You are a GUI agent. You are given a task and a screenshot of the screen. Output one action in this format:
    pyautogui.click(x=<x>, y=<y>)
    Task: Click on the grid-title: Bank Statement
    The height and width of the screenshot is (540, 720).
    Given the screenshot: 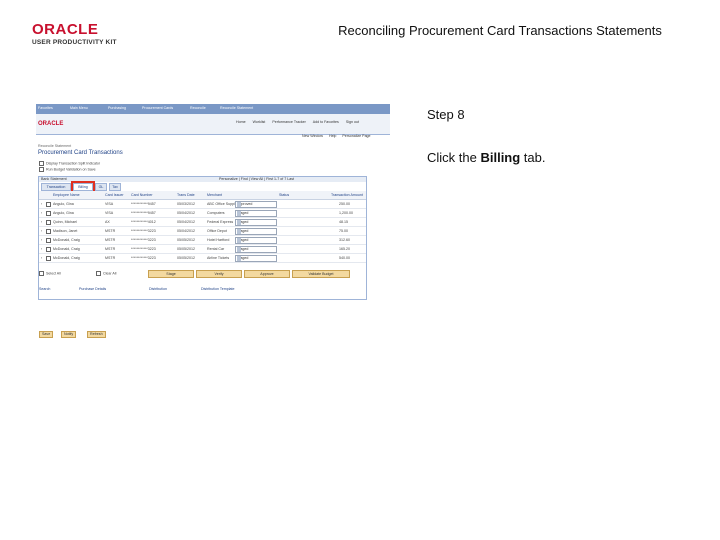 What is the action you would take?
    pyautogui.click(x=54, y=179)
    